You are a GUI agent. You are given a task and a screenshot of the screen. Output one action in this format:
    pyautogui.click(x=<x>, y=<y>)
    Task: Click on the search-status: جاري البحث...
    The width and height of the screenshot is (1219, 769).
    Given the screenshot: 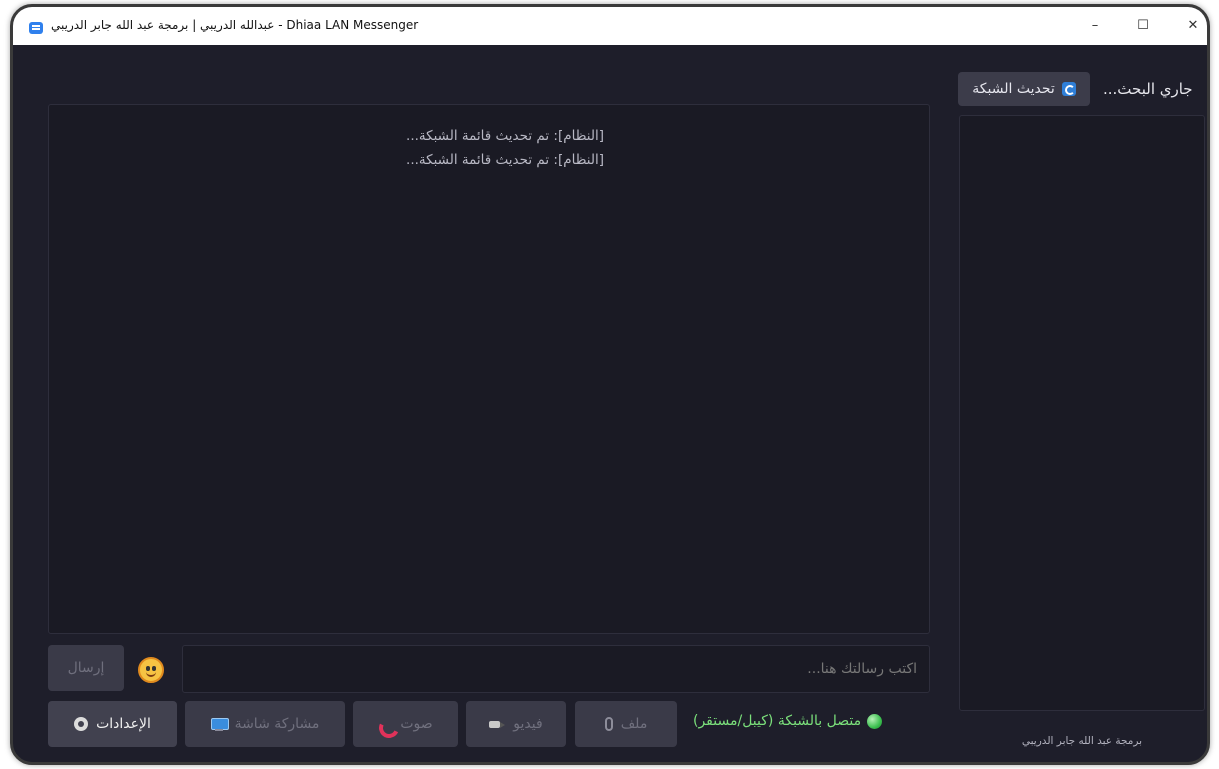 What is the action you would take?
    pyautogui.click(x=1148, y=89)
    